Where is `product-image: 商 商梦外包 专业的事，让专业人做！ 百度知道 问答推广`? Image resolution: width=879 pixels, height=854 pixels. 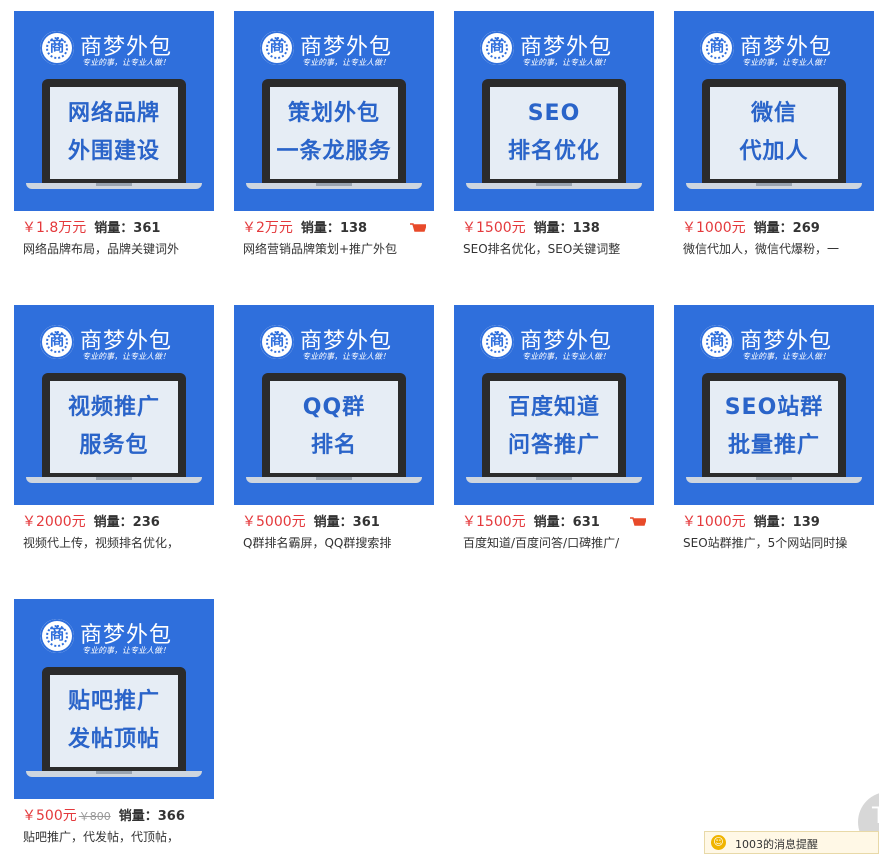
product-image: 商 商梦外包 专业的事，让专业人做！ 百度知道 问答推广 is located at coordinates (554, 405).